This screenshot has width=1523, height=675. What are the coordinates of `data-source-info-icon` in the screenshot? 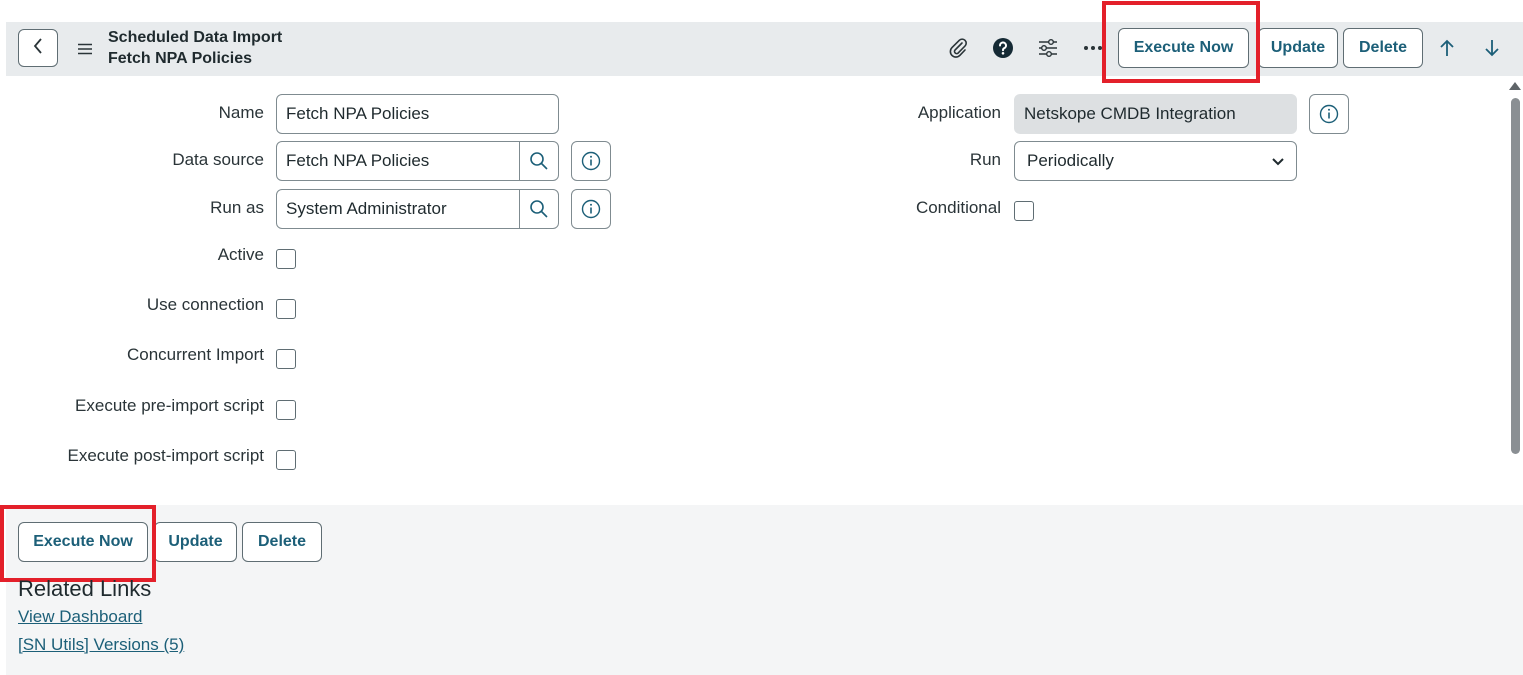 It's located at (591, 161).